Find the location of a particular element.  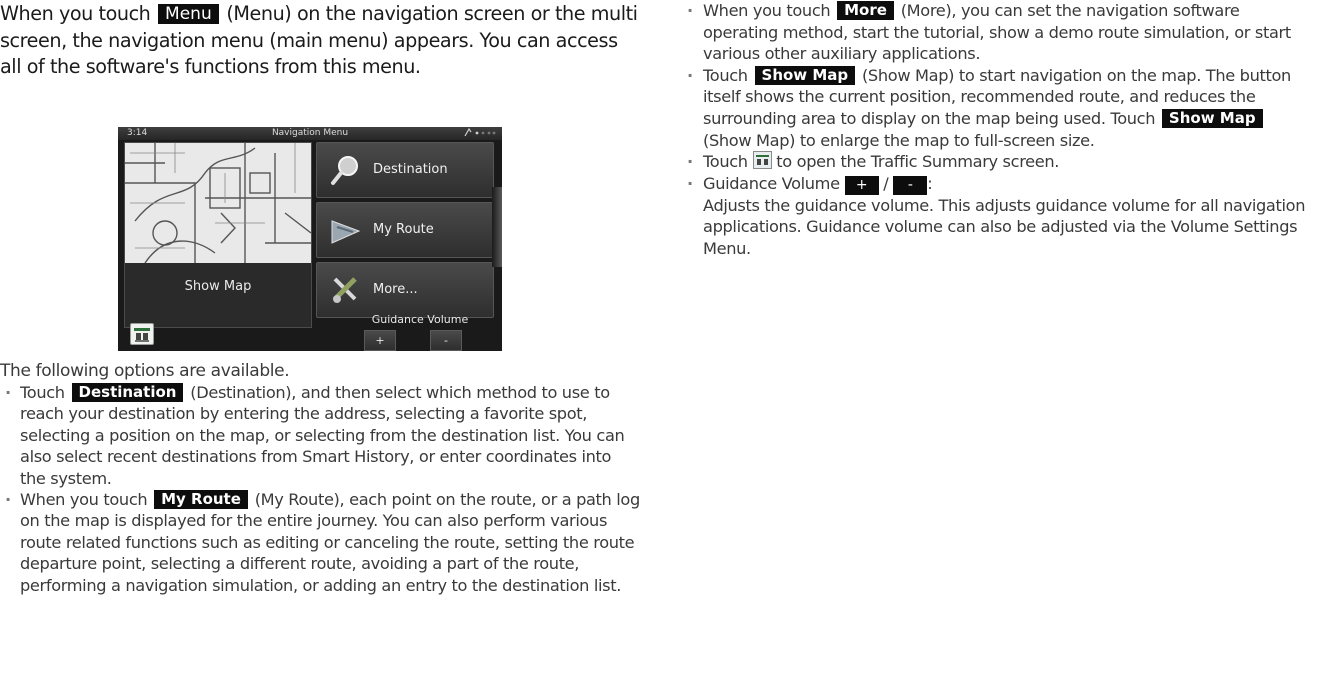

destination-label: Destination is located at coordinates (410, 169).